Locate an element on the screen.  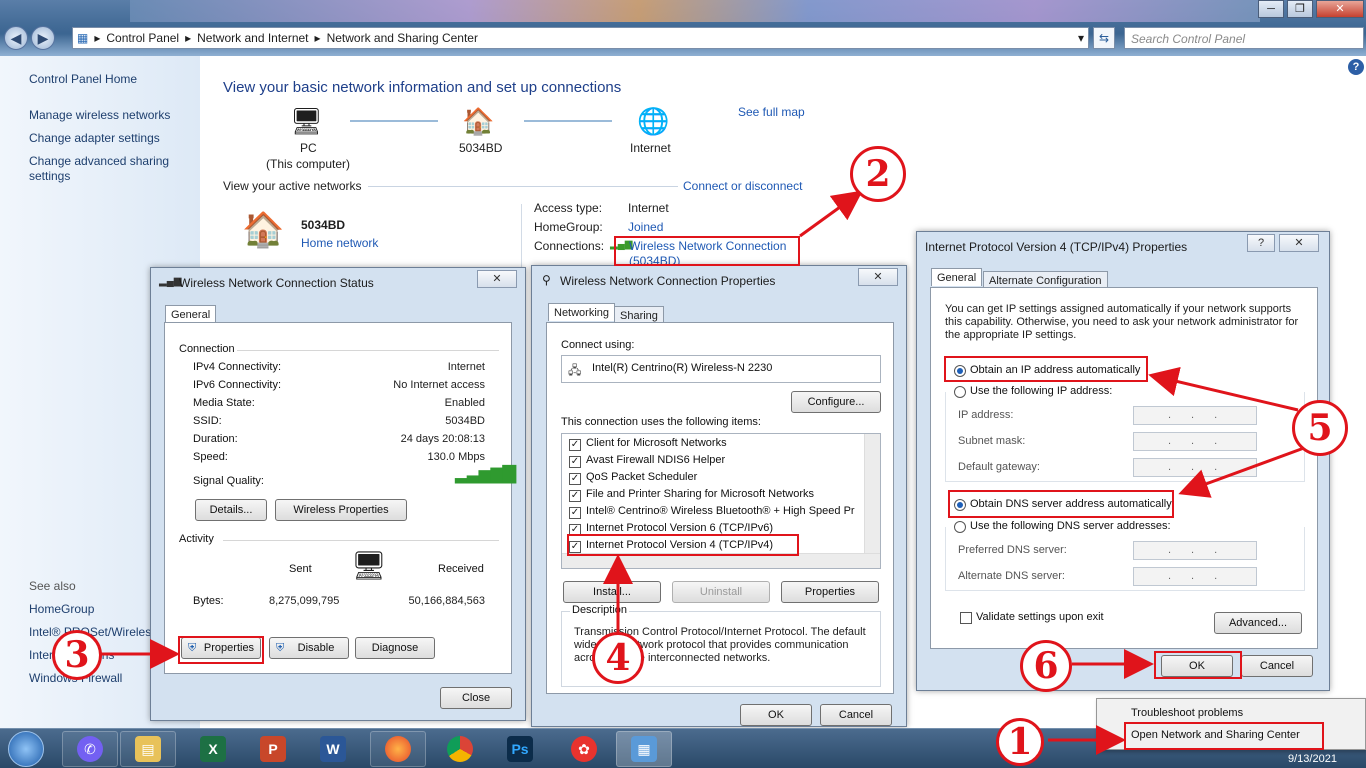
arrow-5b is located at coordinates (1241, 472).